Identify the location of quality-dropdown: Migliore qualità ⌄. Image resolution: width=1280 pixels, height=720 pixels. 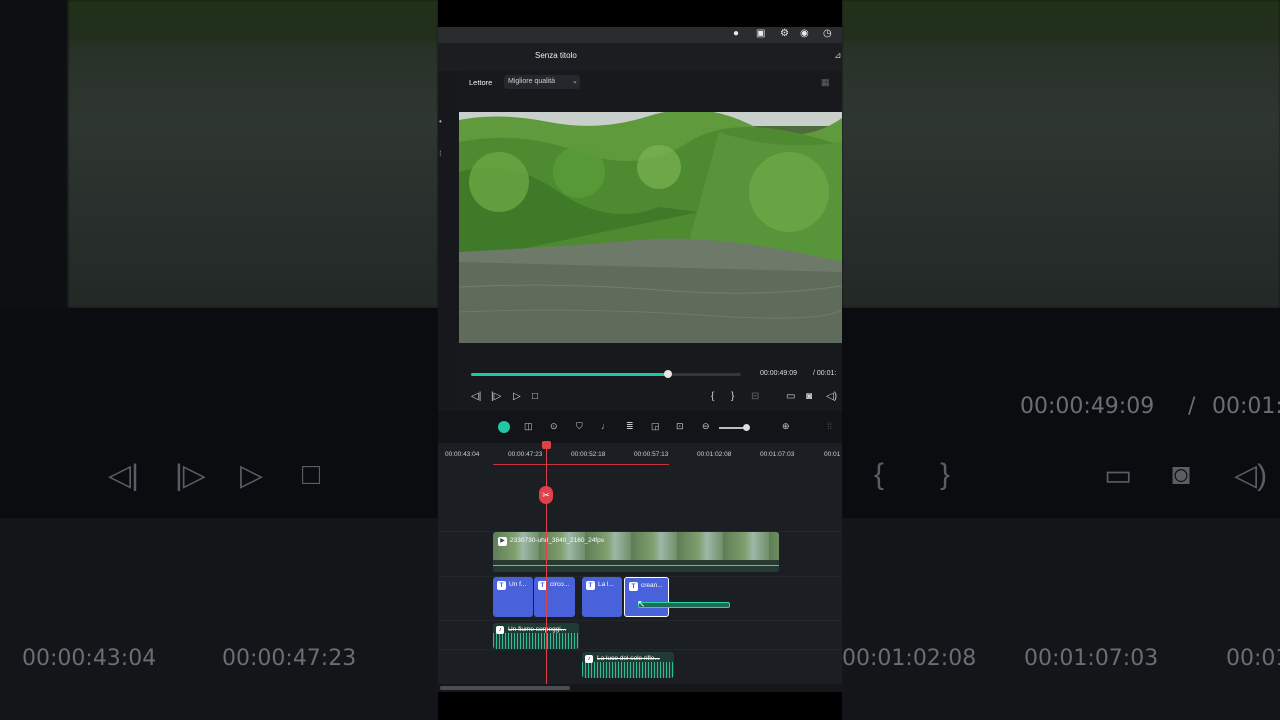
(542, 82).